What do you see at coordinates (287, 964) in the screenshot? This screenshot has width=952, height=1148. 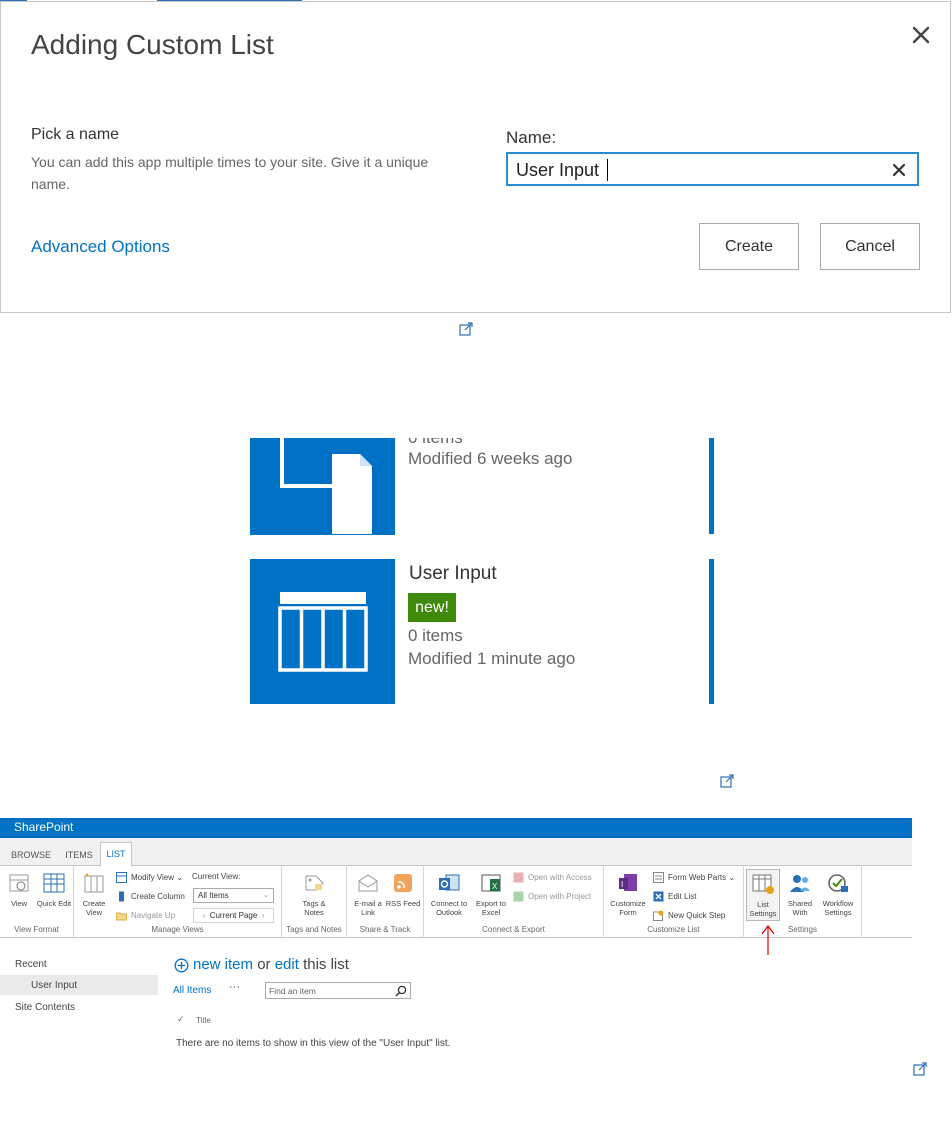 I see `edit-list-link: edit` at bounding box center [287, 964].